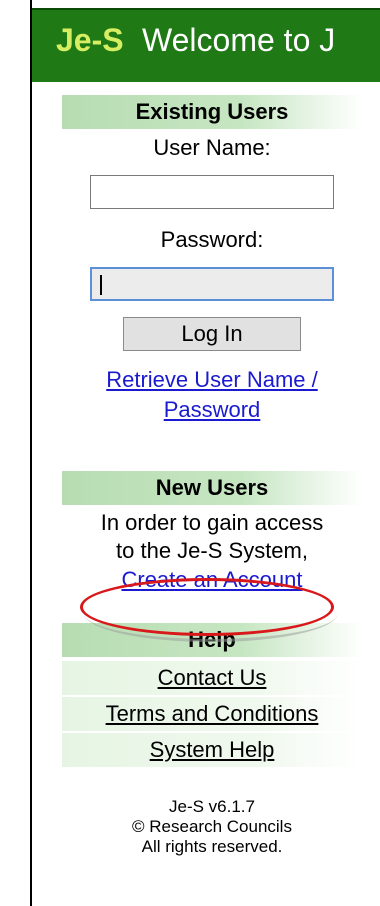 Image resolution: width=380 pixels, height=906 pixels. Describe the element at coordinates (207, 607) in the screenshot. I see `annotation-red-oval` at that location.